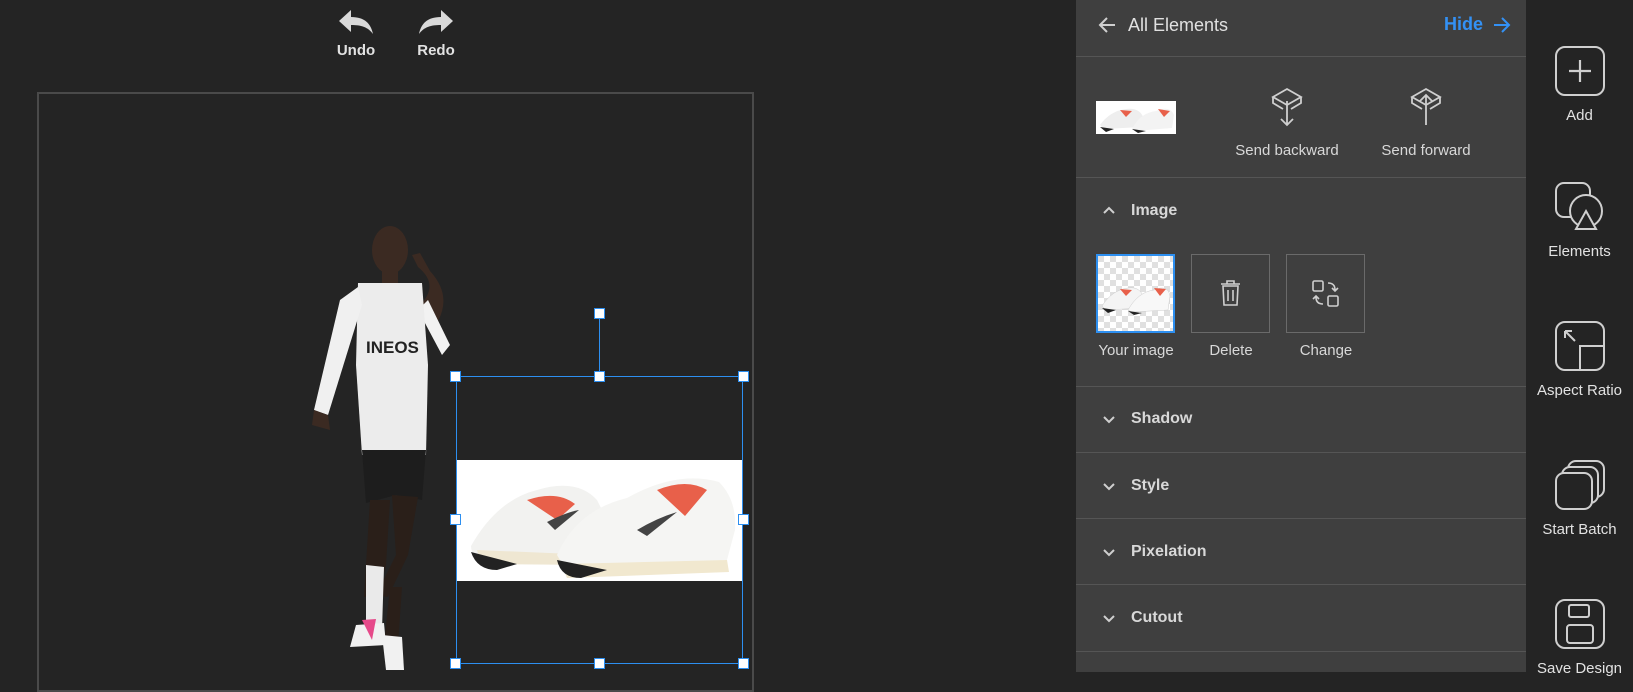 This screenshot has height=692, width=1633. What do you see at coordinates (1579, 346) in the screenshot?
I see `aspect-ratio-icon` at bounding box center [1579, 346].